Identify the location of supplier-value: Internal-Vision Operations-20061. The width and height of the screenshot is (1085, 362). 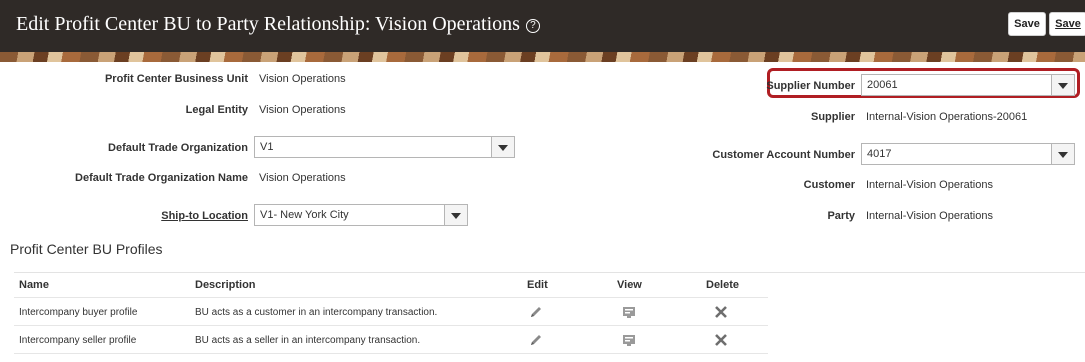
(947, 117).